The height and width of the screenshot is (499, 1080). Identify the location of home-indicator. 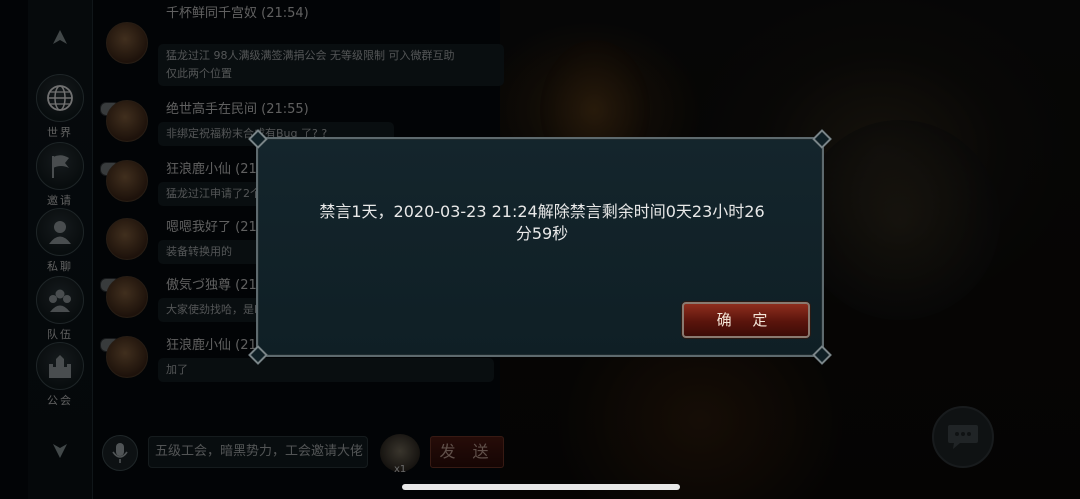
(541, 487).